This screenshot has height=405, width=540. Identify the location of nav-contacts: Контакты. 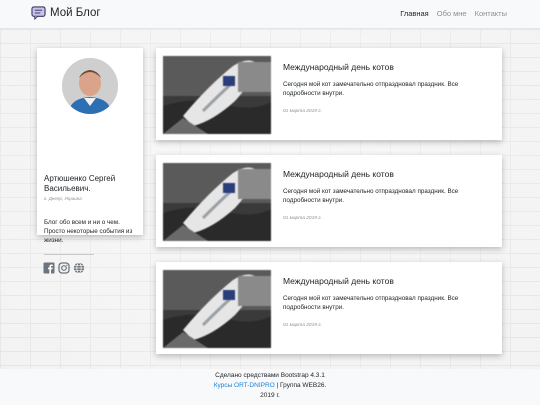
(491, 13).